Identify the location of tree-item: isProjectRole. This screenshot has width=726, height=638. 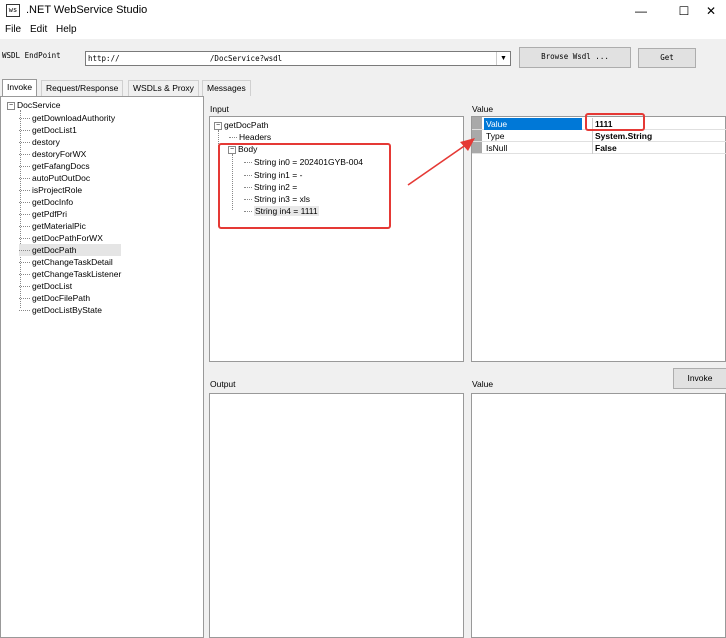
(70, 190).